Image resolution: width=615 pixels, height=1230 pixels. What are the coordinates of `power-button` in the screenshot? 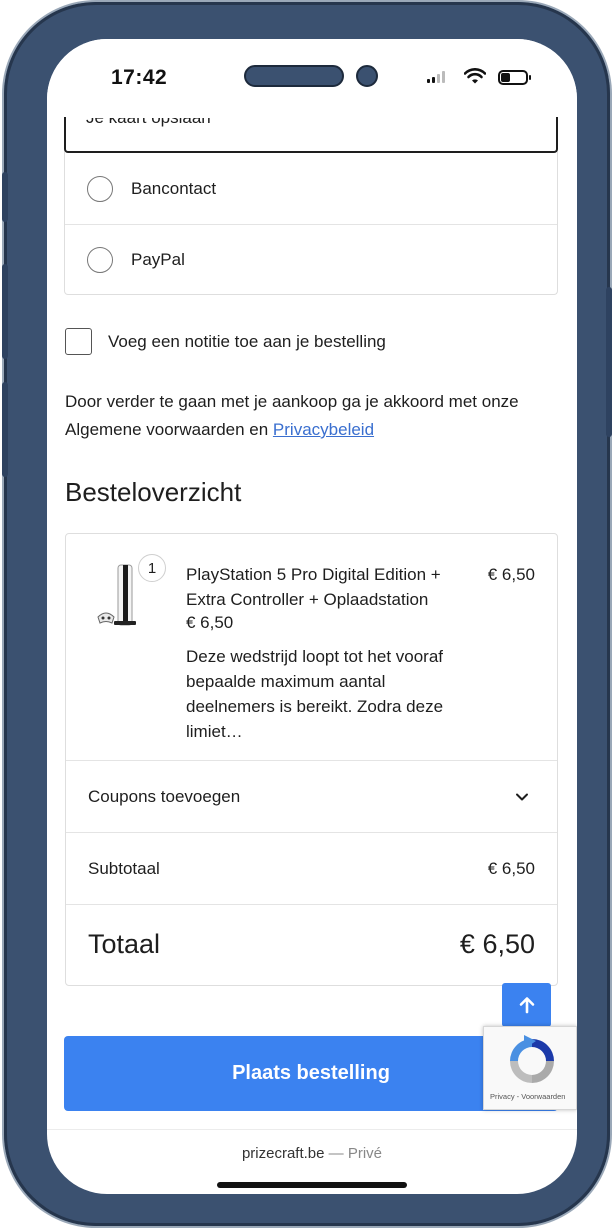 It's located at (609, 362).